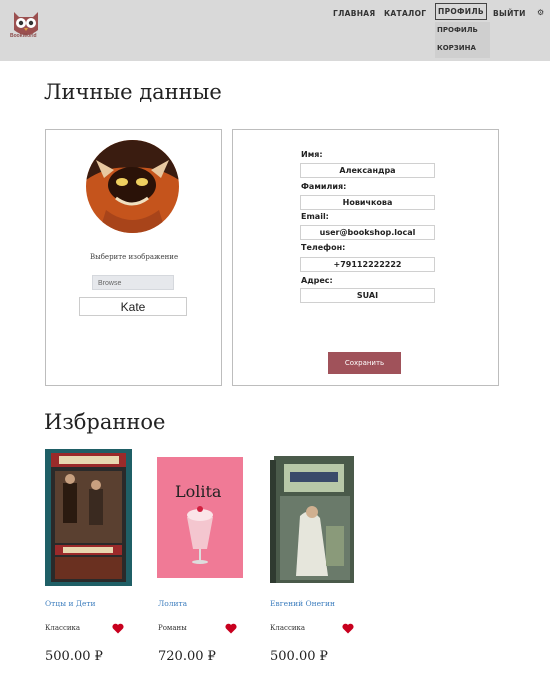 This screenshot has width=550, height=675. I want to click on book-cover-eugene-onegin, so click(312, 519).